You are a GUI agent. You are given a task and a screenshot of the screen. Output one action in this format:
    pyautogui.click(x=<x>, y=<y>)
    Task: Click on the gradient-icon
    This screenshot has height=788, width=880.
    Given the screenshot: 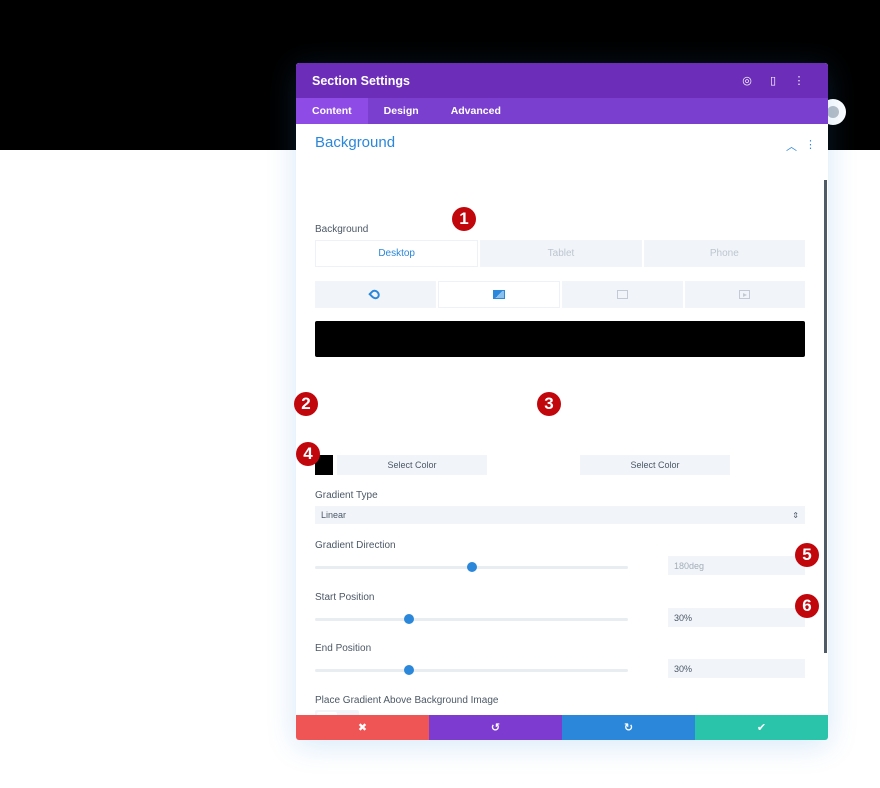 What is the action you would take?
    pyautogui.click(x=498, y=294)
    